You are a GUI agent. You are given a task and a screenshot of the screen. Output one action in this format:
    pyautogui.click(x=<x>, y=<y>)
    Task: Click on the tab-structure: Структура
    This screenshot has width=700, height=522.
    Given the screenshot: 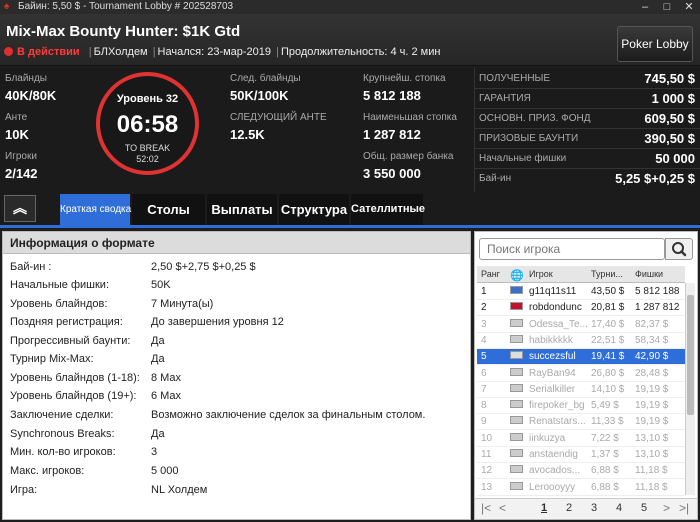 What is the action you would take?
    pyautogui.click(x=314, y=209)
    